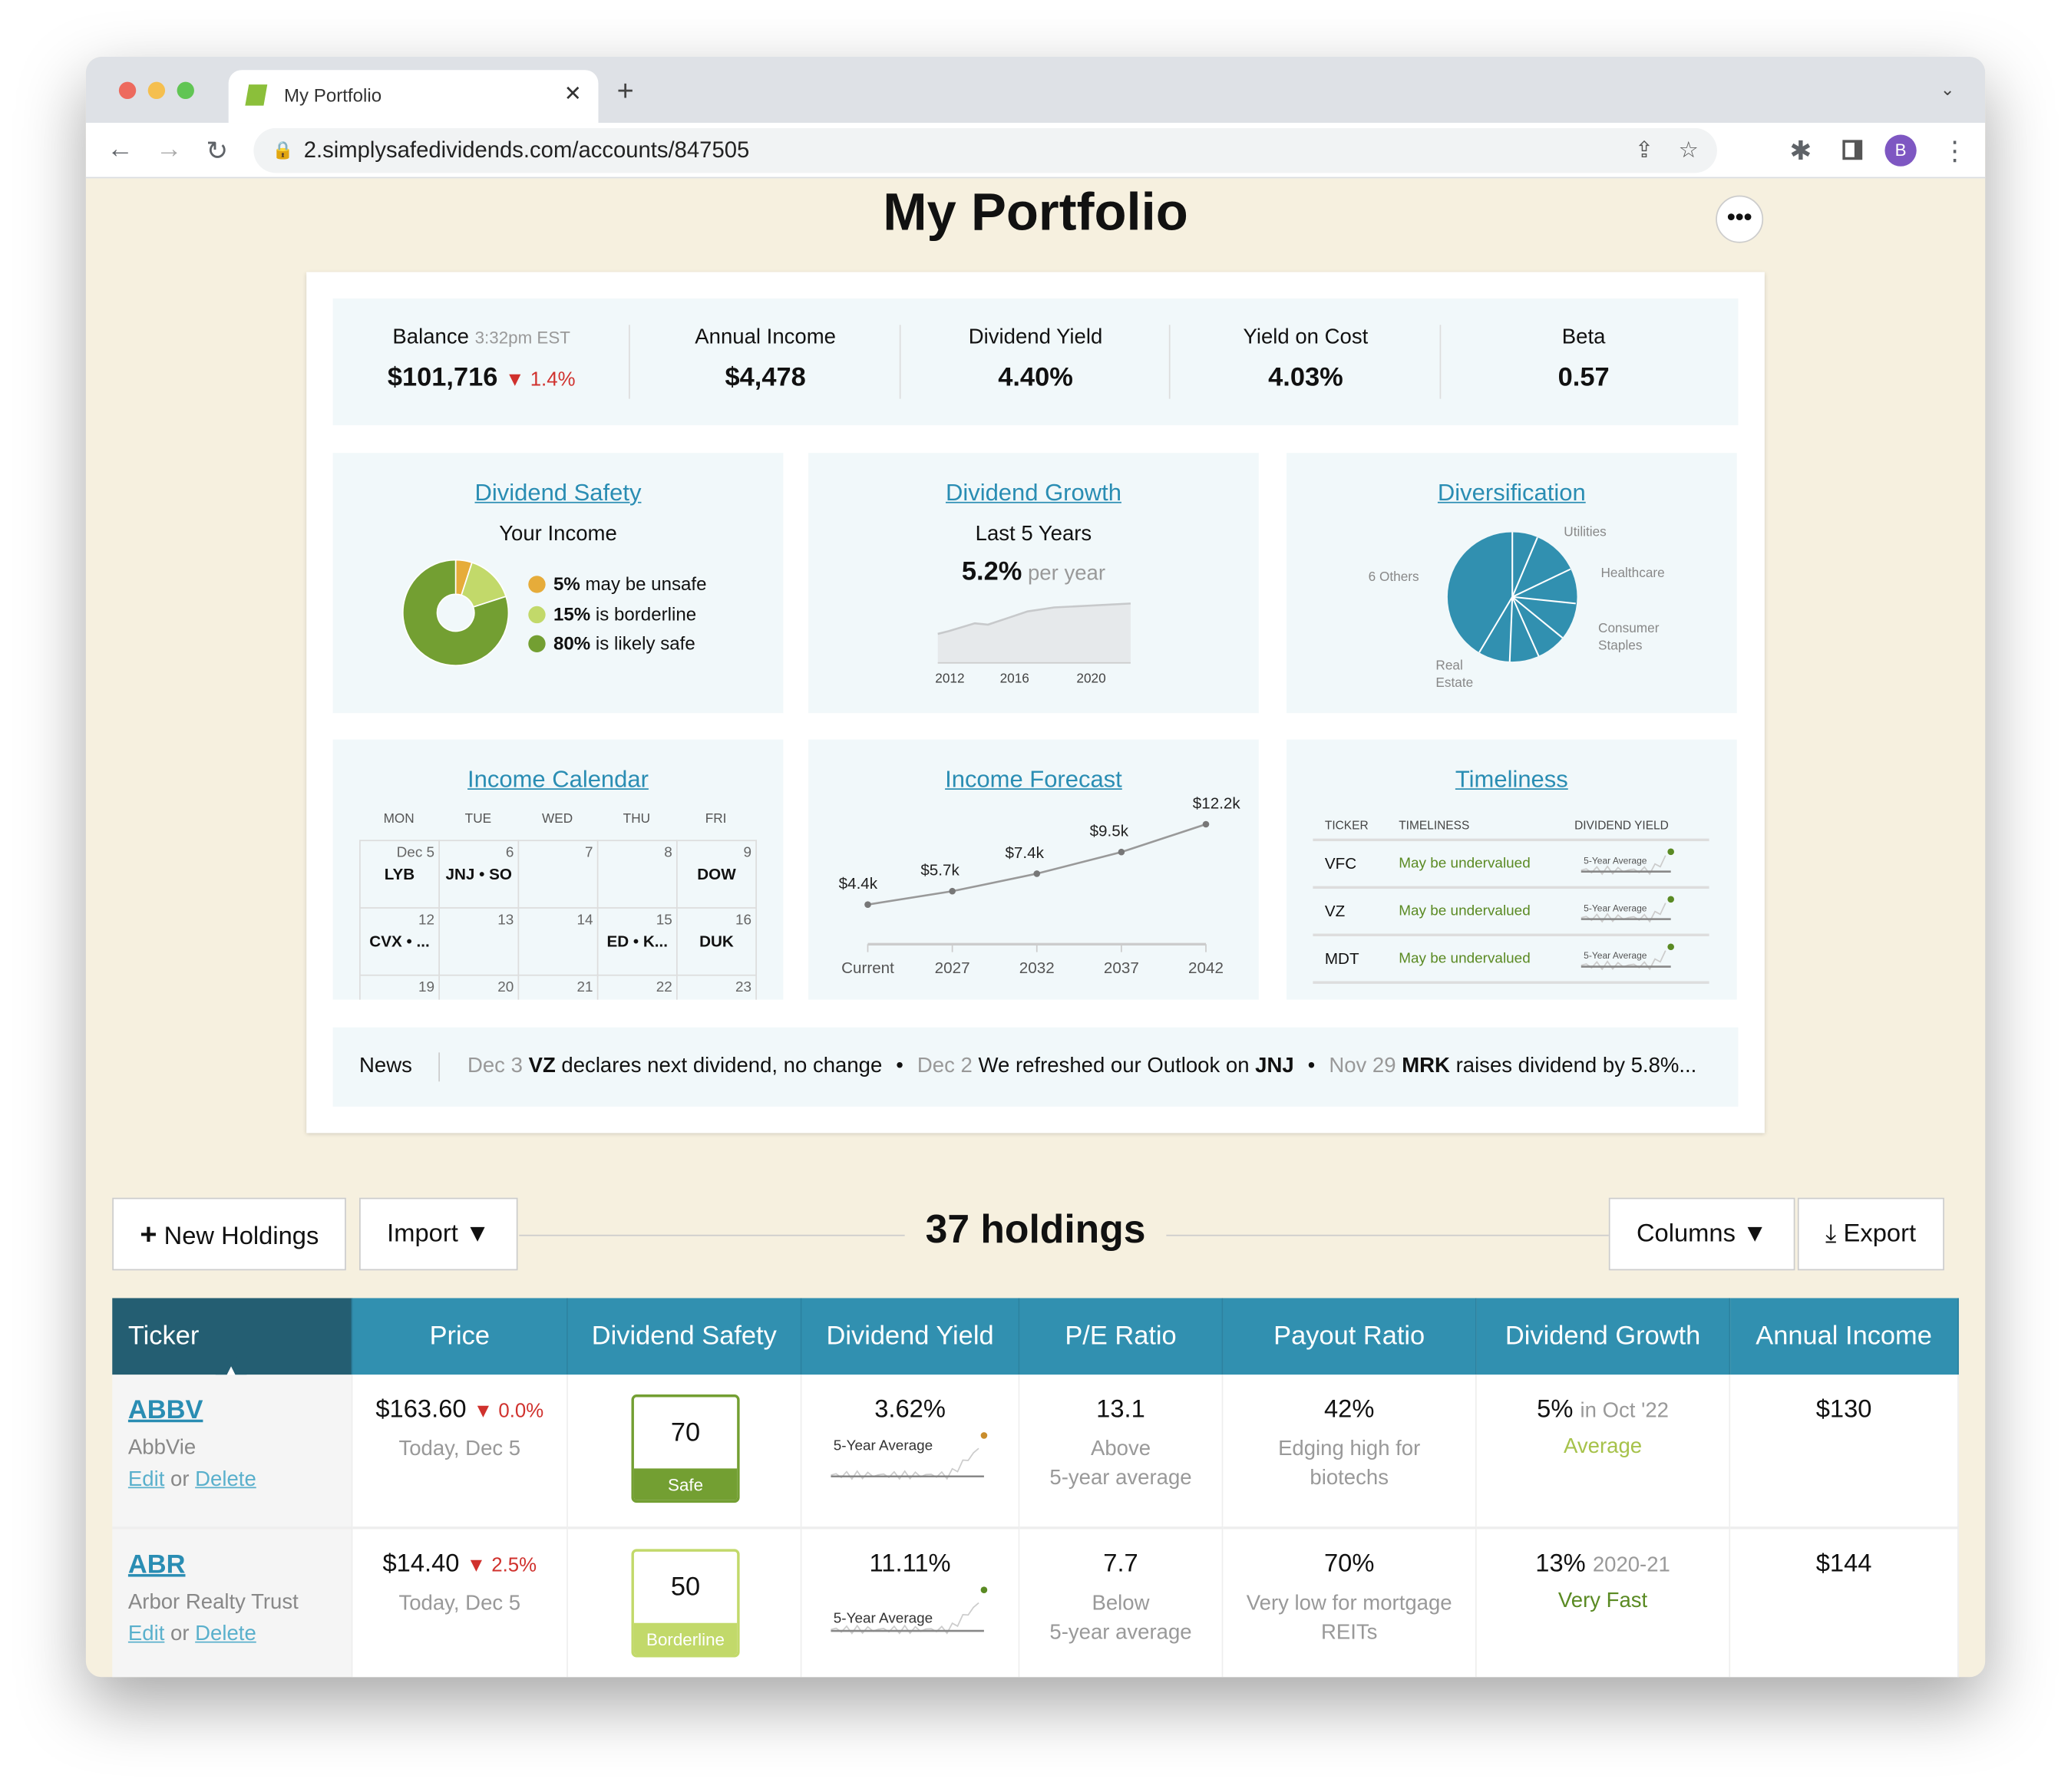 The height and width of the screenshot is (1792, 2071). I want to click on close-window-button, so click(127, 90).